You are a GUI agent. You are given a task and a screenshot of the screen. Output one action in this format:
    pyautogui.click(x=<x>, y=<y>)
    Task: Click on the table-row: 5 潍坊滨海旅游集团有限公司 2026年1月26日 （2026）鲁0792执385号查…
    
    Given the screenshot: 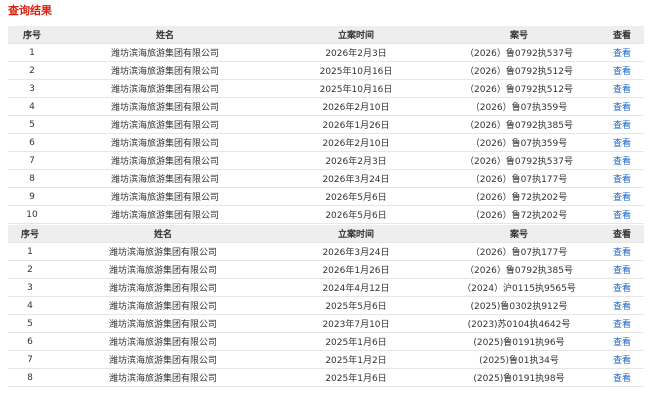 What is the action you would take?
    pyautogui.click(x=326, y=124)
    